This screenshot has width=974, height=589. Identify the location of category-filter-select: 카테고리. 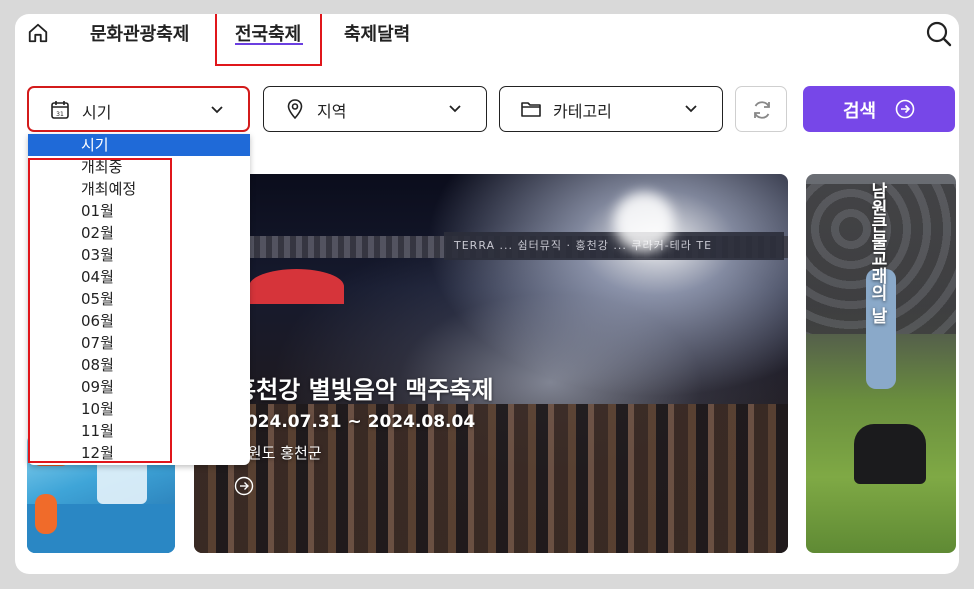
(611, 109).